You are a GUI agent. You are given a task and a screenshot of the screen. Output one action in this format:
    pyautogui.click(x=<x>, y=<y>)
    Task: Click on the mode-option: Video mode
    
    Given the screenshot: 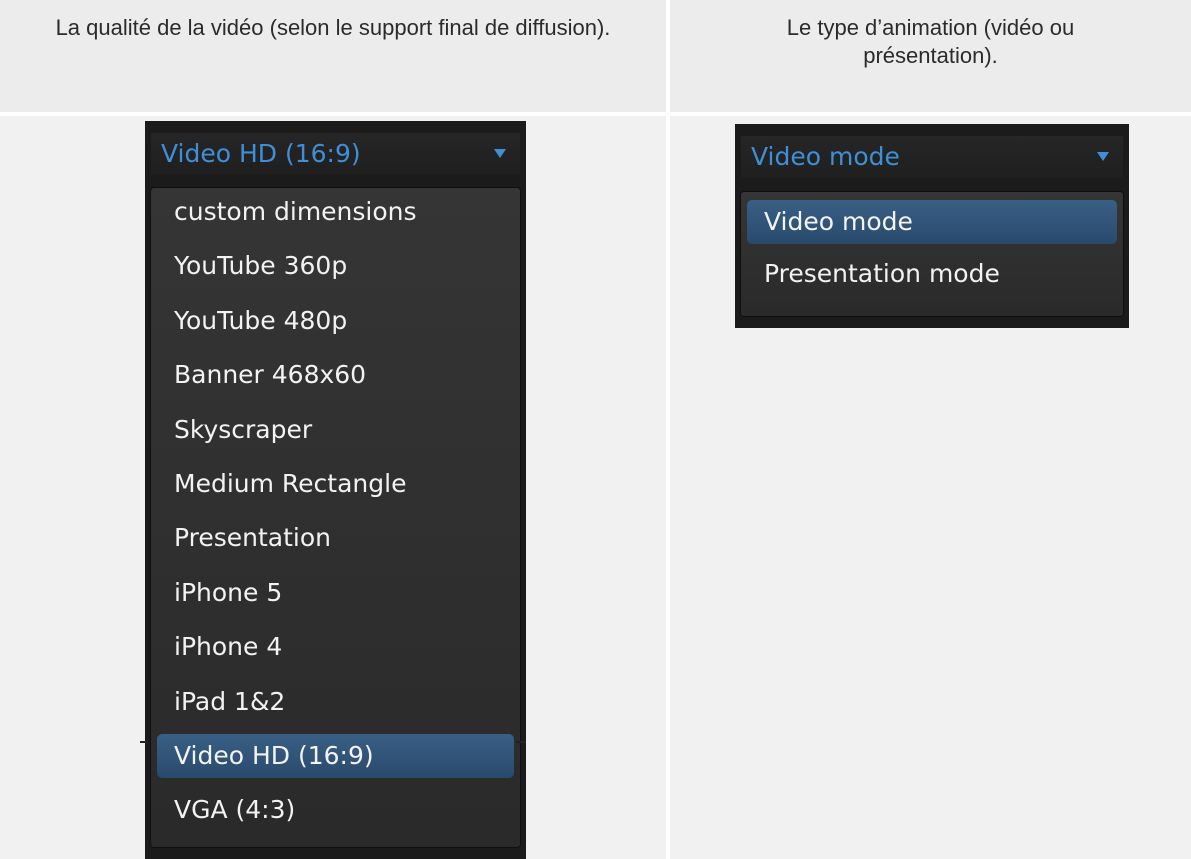 What is the action you would take?
    pyautogui.click(x=932, y=222)
    